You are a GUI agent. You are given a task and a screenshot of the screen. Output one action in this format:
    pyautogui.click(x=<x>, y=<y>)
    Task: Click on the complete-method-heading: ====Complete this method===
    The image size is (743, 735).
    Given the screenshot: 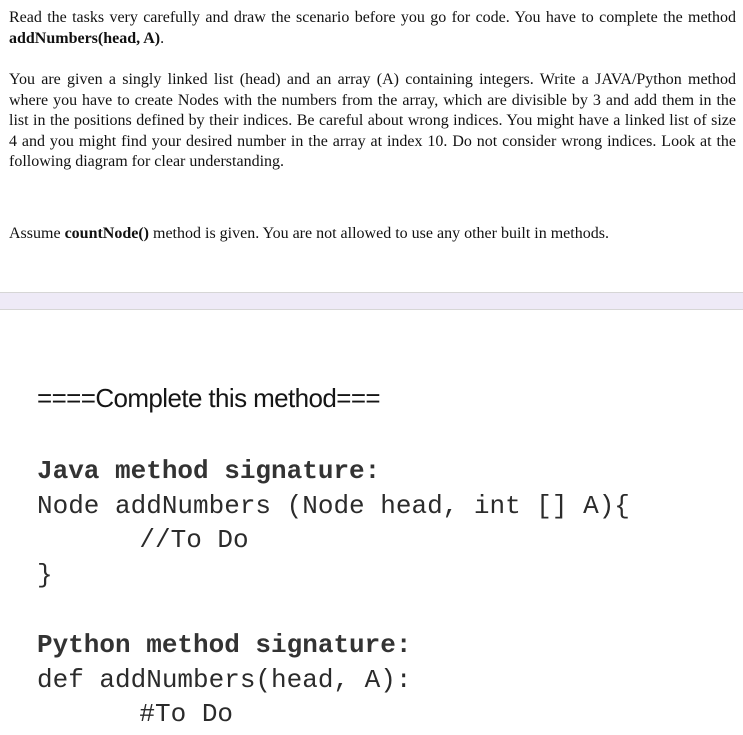 What is the action you would take?
    pyautogui.click(x=209, y=398)
    